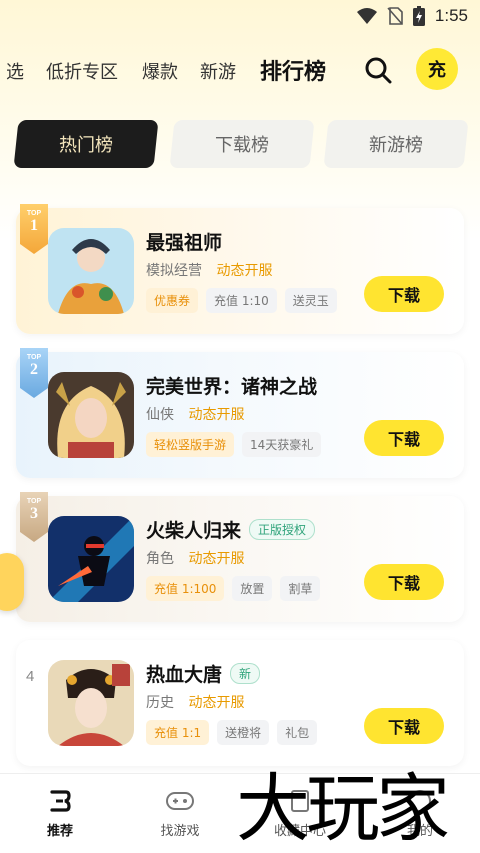 Image resolution: width=480 pixels, height=853 pixels. I want to click on rank-number: 1, so click(34, 225).